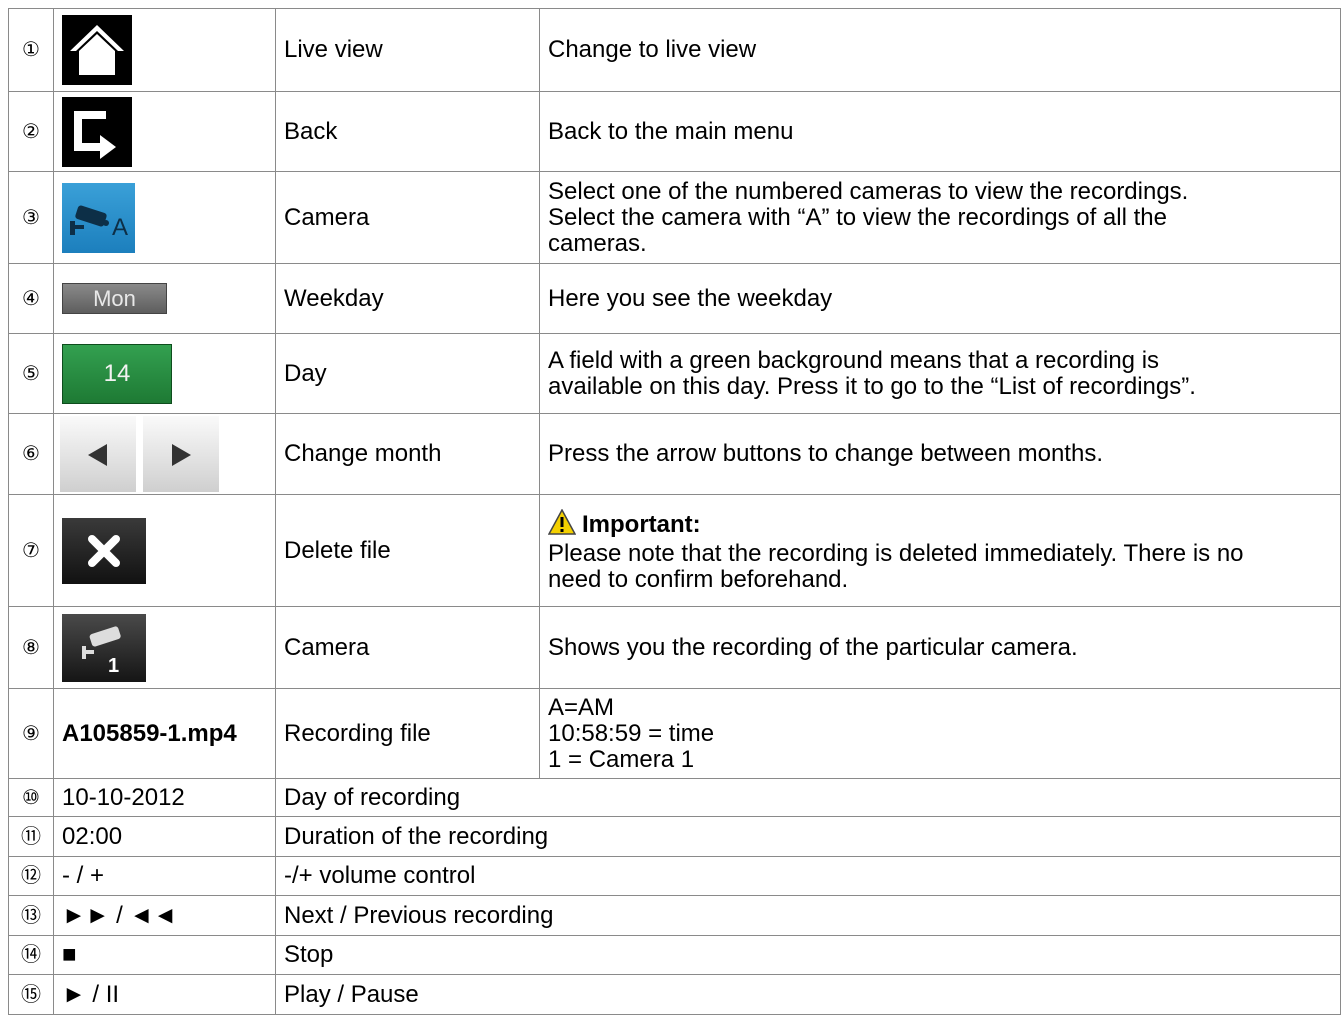  I want to click on item-description: Change to live view, so click(940, 50).